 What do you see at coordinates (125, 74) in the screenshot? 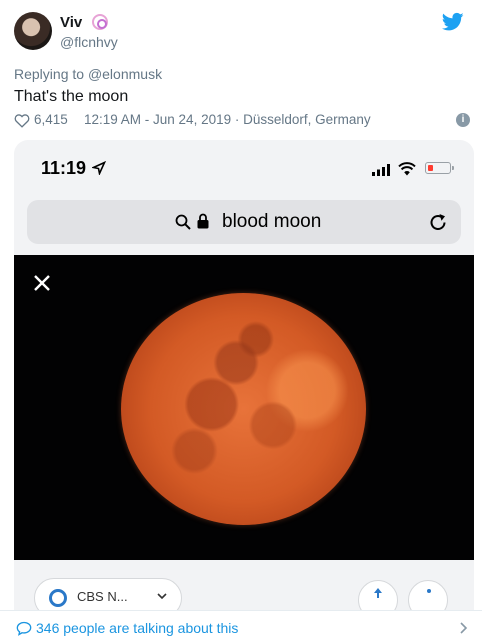
I see `mention-link: @elonmusk` at bounding box center [125, 74].